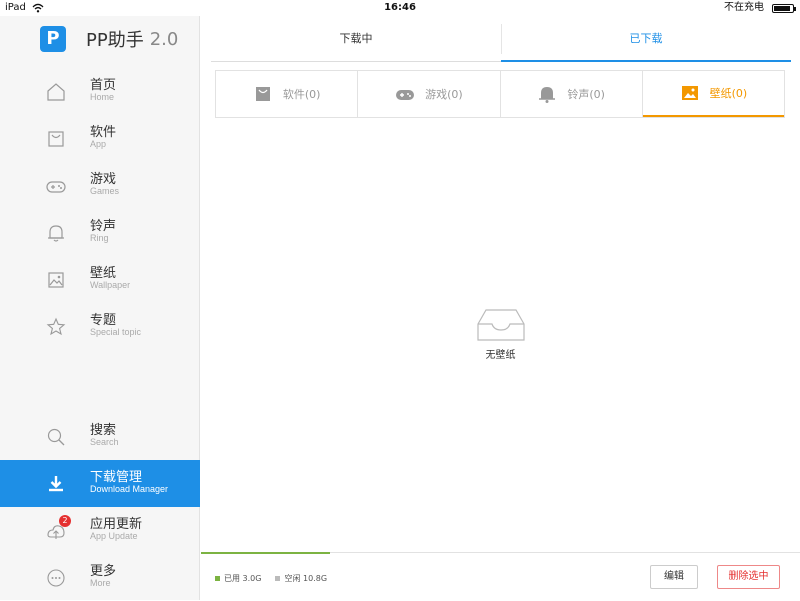  Describe the element at coordinates (114, 536) in the screenshot. I see `sidebar-item-subtitle: App Update` at that location.